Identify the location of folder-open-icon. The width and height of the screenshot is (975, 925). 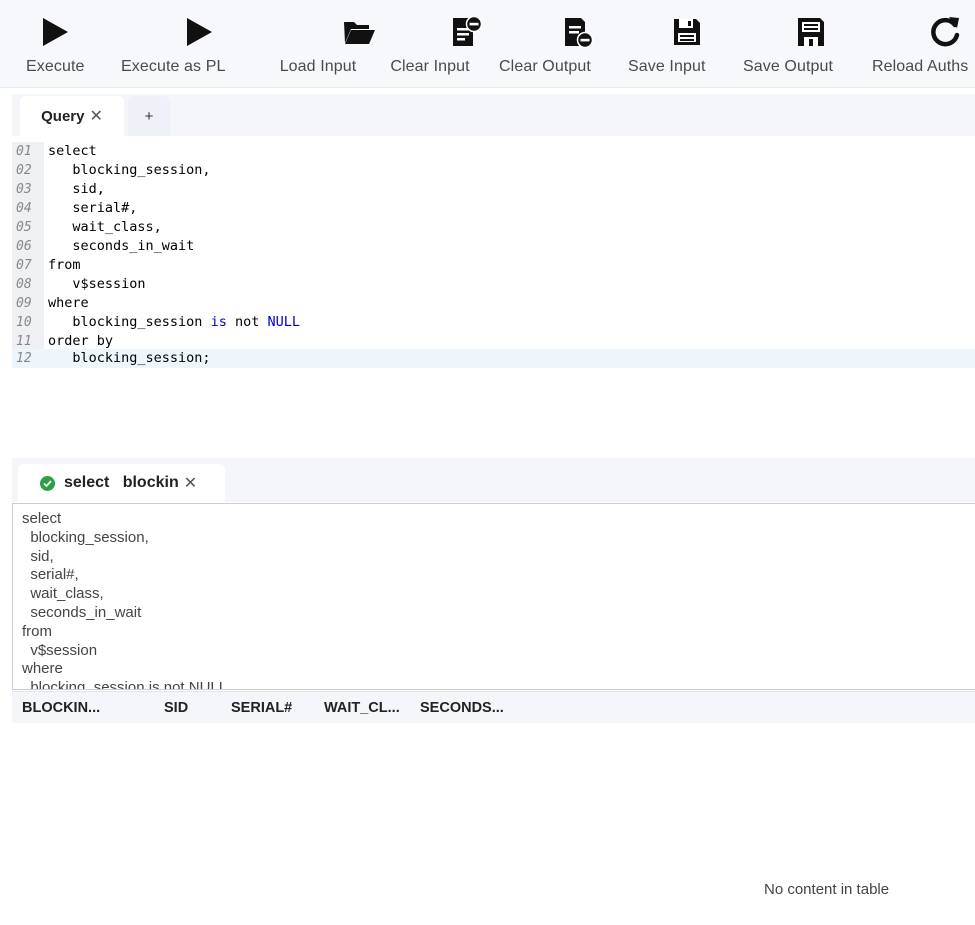
(359, 32).